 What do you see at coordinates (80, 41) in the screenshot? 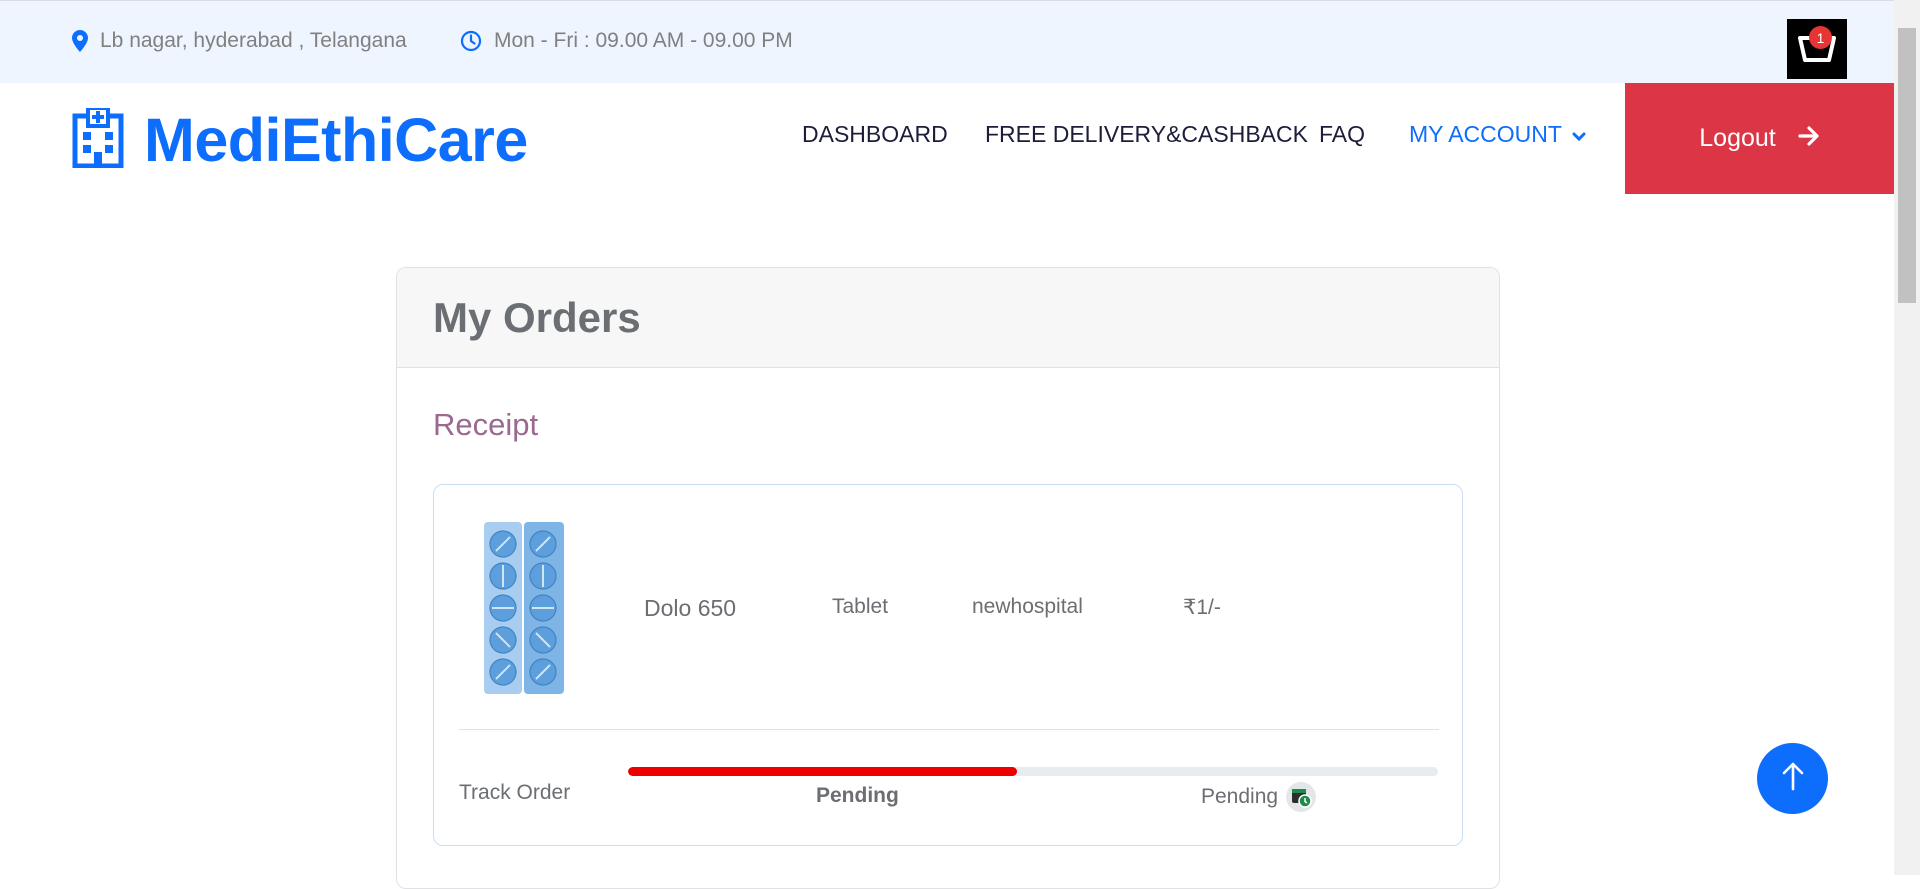
I see `location-pin-icon` at bounding box center [80, 41].